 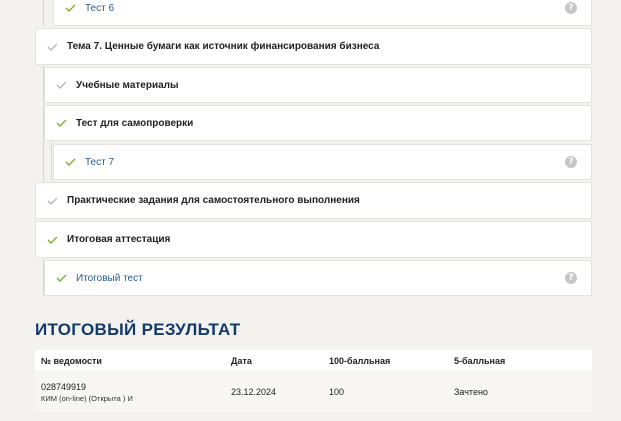 I want to click on tree-item-label: Тест 6, so click(x=100, y=8).